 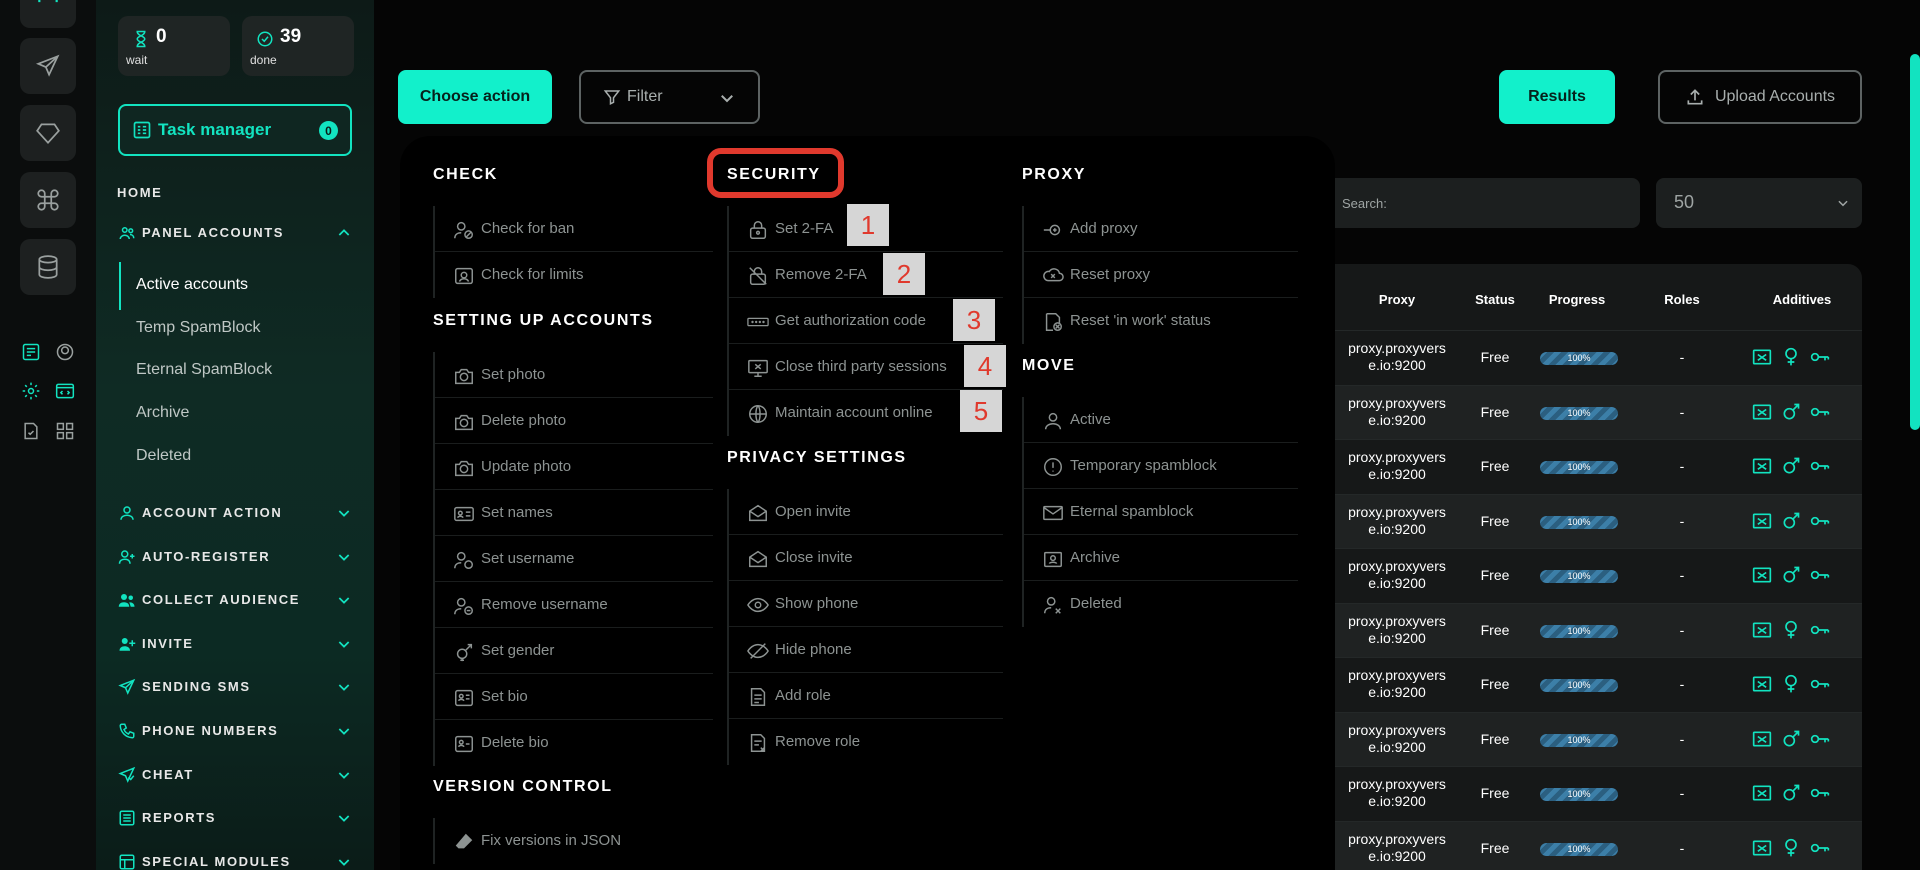 What do you see at coordinates (162, 413) in the screenshot?
I see `sidebar-item-archive: Archive` at bounding box center [162, 413].